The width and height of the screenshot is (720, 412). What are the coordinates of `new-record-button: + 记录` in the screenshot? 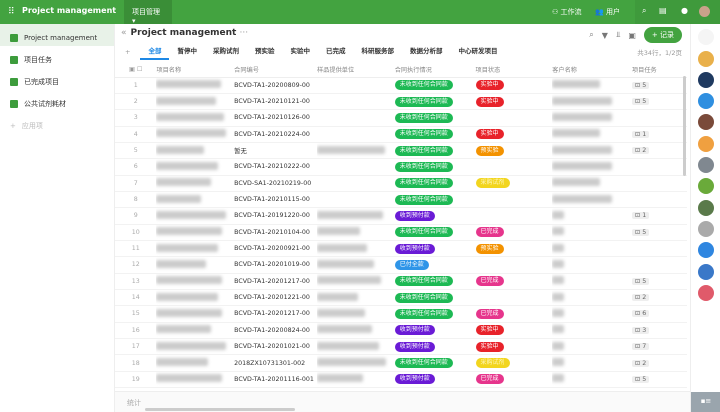 It's located at (662, 35).